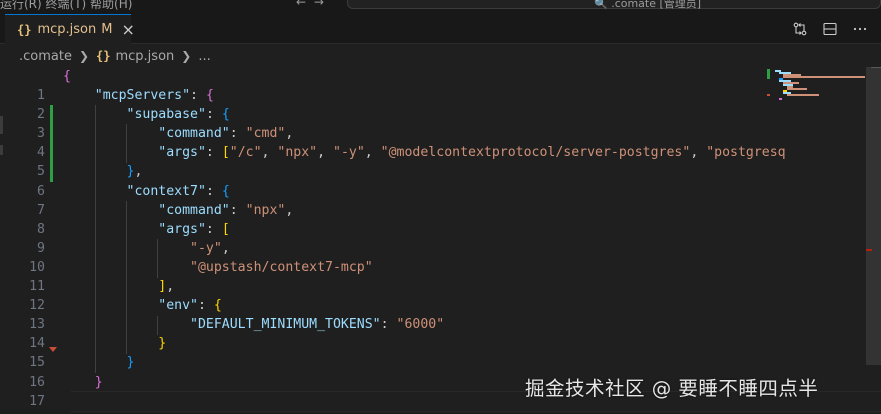  What do you see at coordinates (166, 191) in the screenshot?
I see `json-key: "context7"` at bounding box center [166, 191].